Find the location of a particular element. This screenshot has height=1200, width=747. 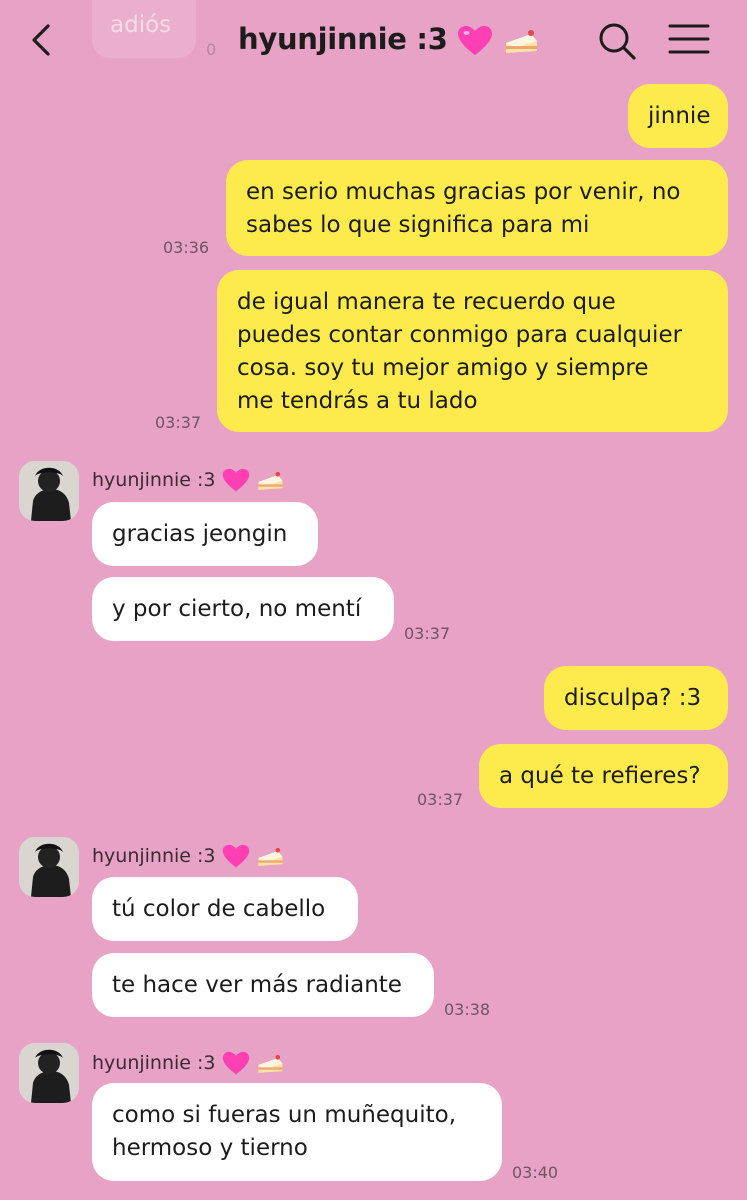

message-line: me tendrás a tu lado is located at coordinates (357, 401).